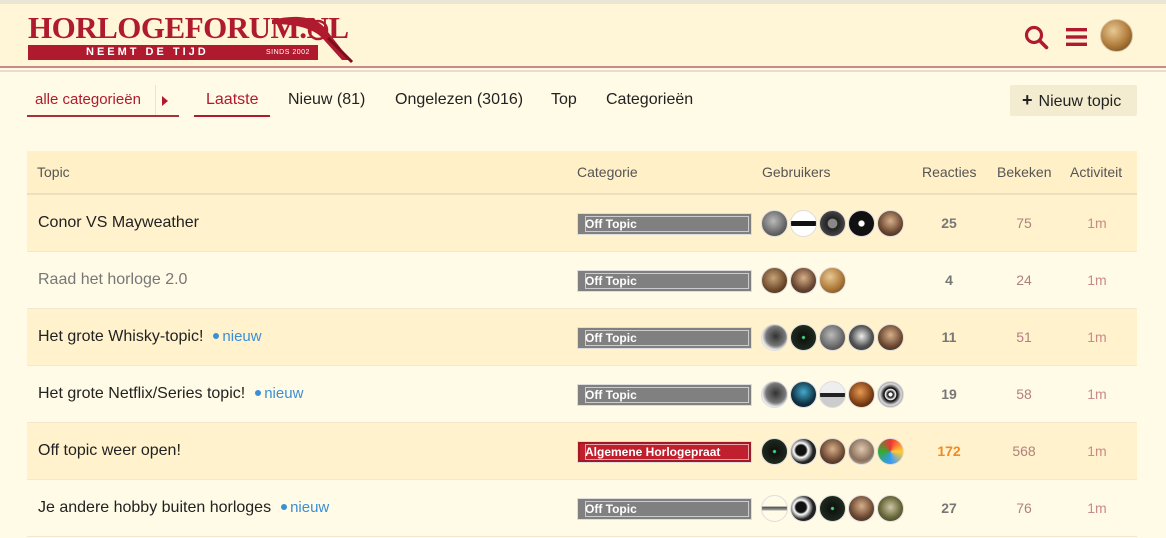 This screenshot has width=1166, height=538. Describe the element at coordinates (949, 394) in the screenshot. I see `reply-count: 19` at that location.